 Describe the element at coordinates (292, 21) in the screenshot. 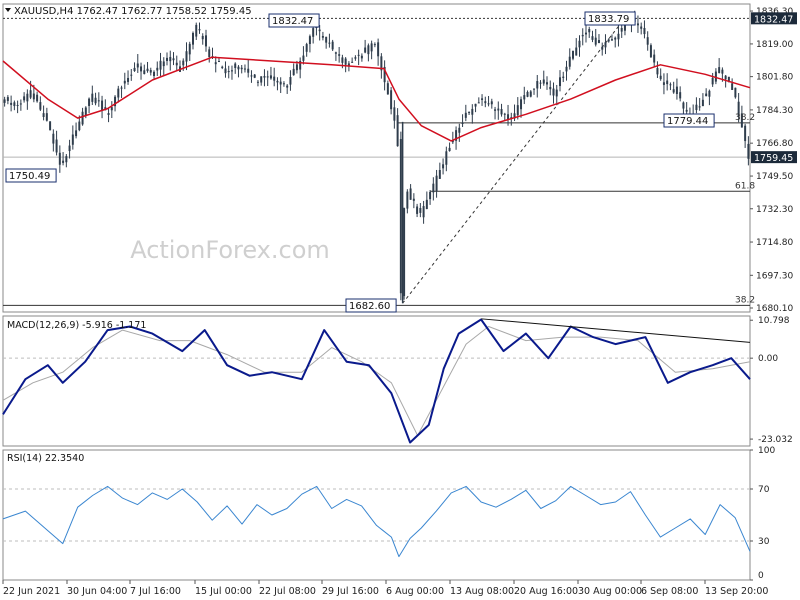

I see `price-annotation: 1832.47` at that location.